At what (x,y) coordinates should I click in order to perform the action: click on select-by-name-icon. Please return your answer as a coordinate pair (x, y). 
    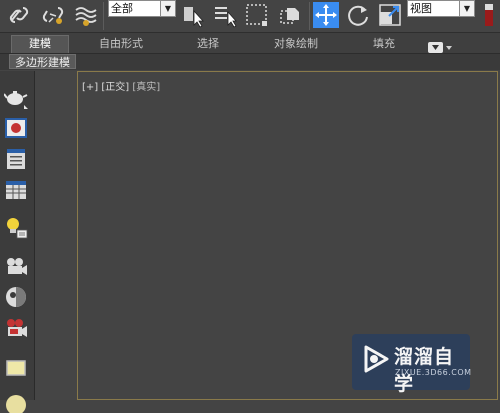
    Looking at the image, I should click on (225, 15).